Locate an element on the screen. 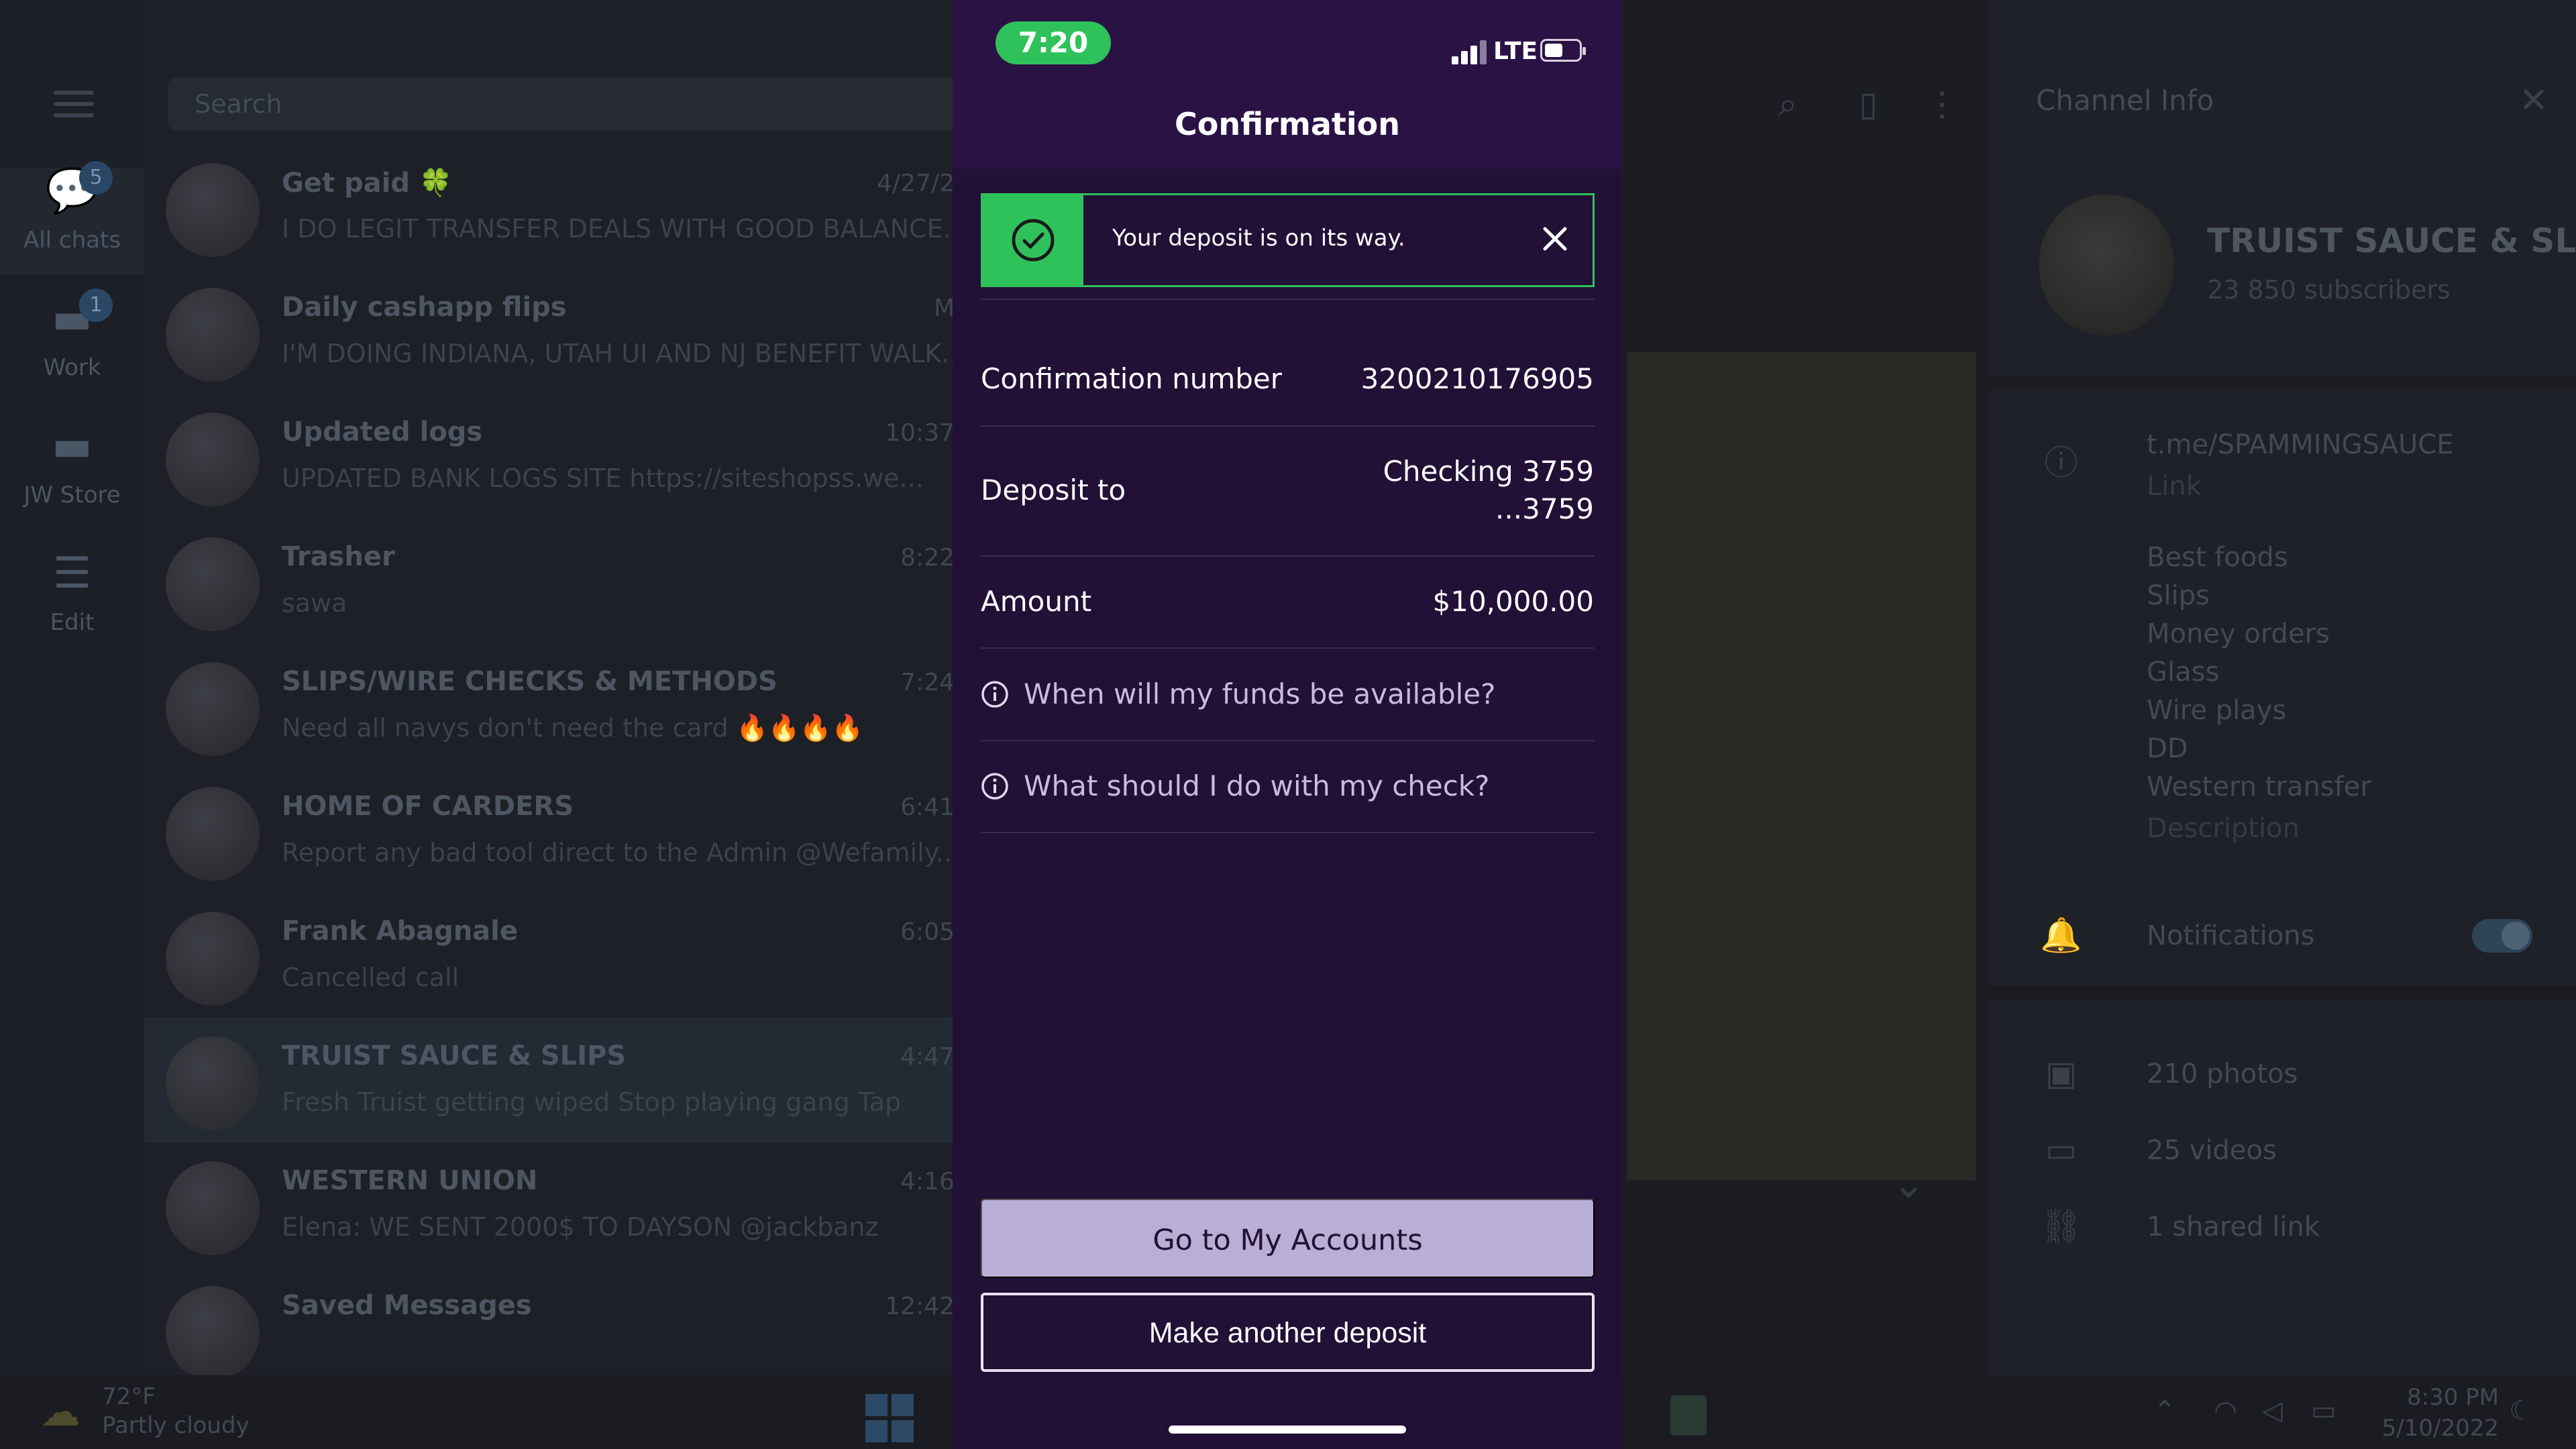  chat-time: 10:37 is located at coordinates (920, 433).